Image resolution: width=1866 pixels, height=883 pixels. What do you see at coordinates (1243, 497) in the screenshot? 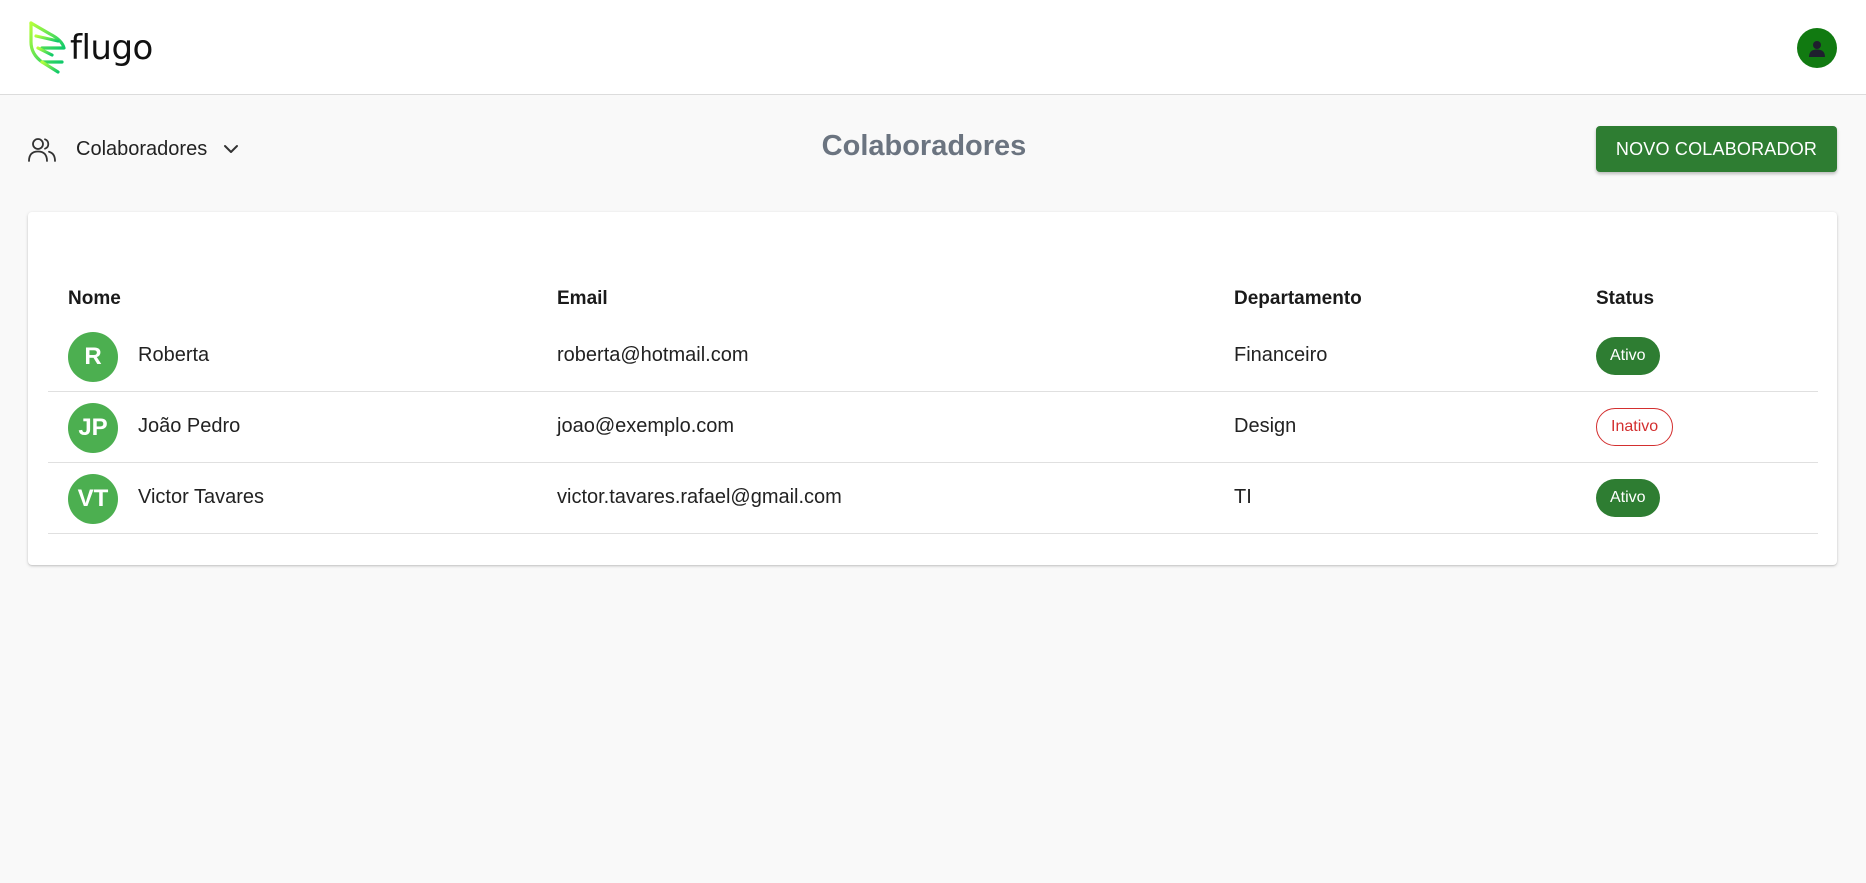
I see `collaborator-department: TI` at bounding box center [1243, 497].